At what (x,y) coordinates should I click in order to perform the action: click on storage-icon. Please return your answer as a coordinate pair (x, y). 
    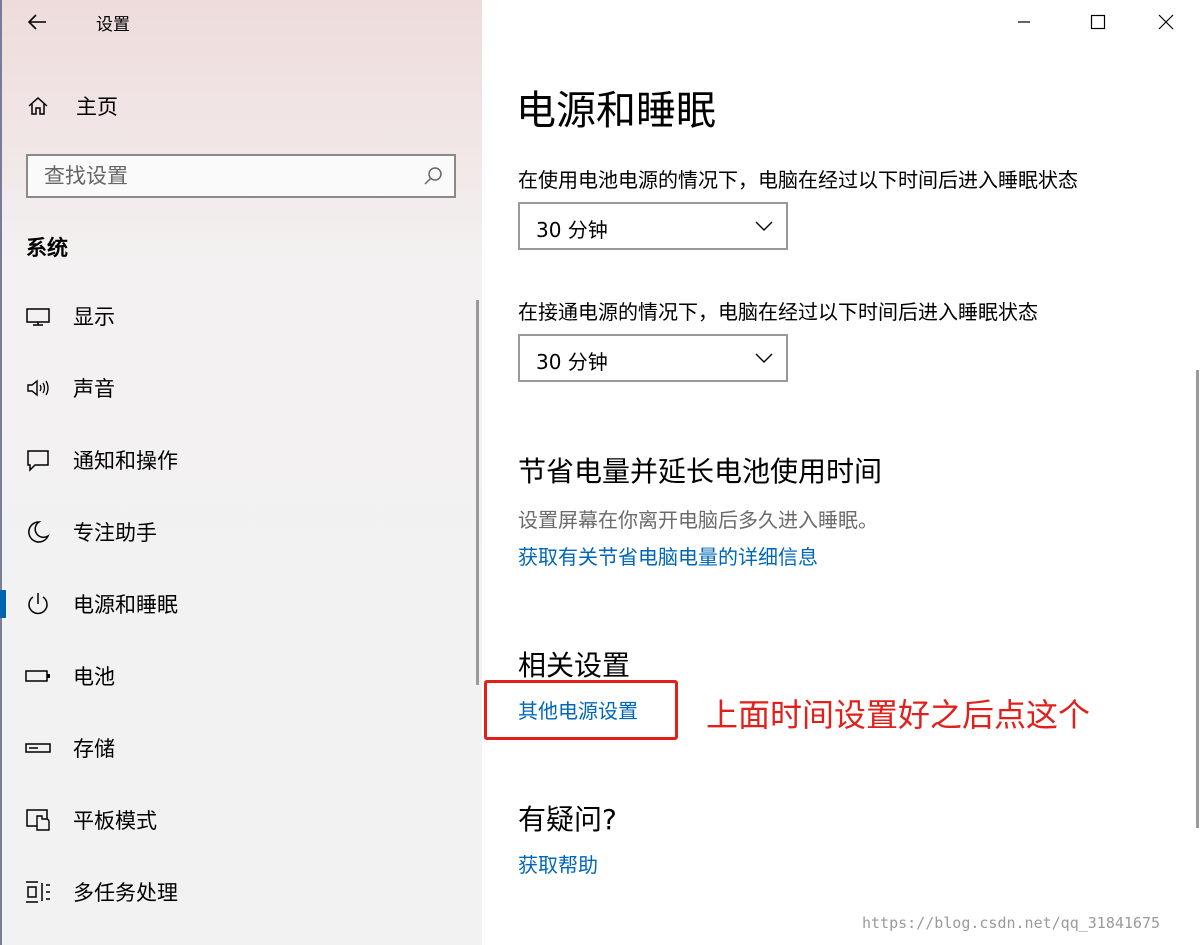
    Looking at the image, I should click on (38, 748).